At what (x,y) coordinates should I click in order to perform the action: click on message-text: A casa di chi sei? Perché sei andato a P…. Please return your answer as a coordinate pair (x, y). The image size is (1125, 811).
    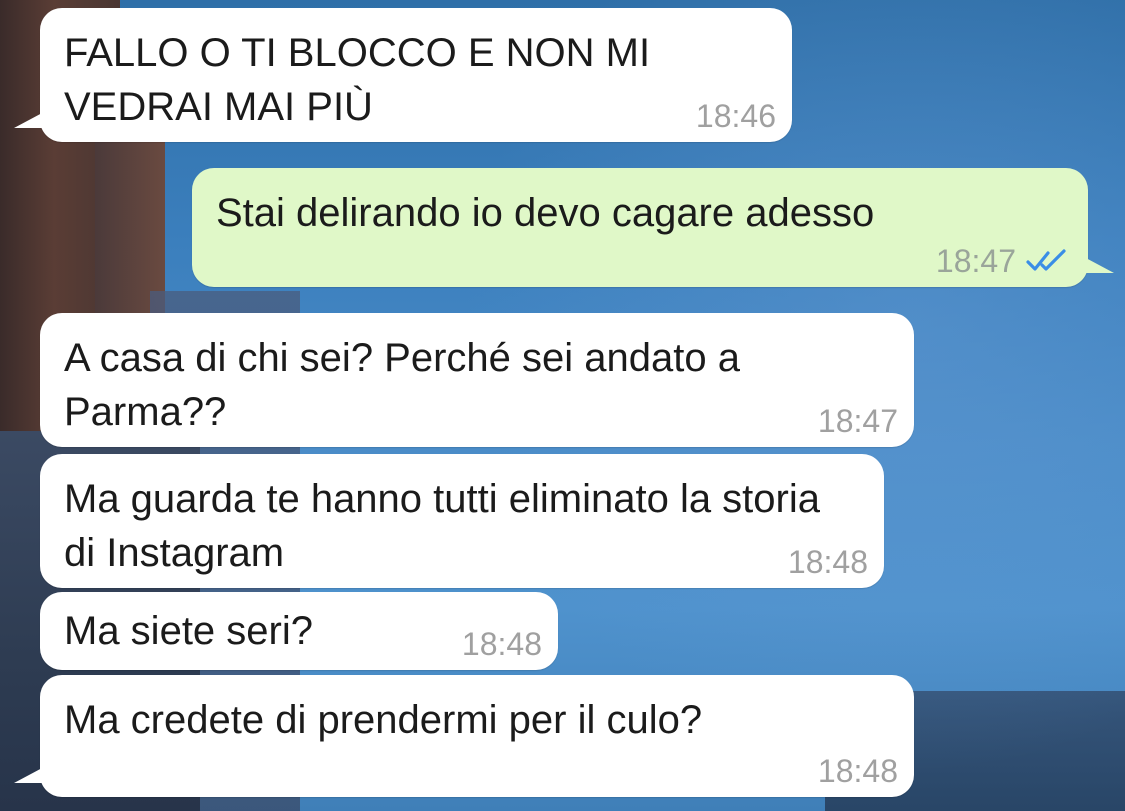
    Looking at the image, I should click on (402, 385).